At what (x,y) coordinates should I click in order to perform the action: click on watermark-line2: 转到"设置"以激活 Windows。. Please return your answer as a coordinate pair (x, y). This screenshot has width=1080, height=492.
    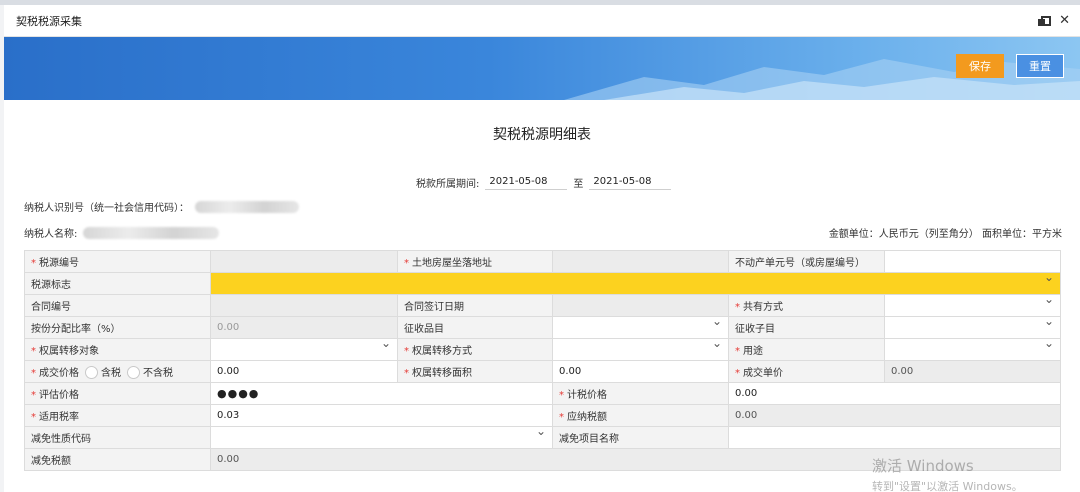
    Looking at the image, I should click on (947, 486).